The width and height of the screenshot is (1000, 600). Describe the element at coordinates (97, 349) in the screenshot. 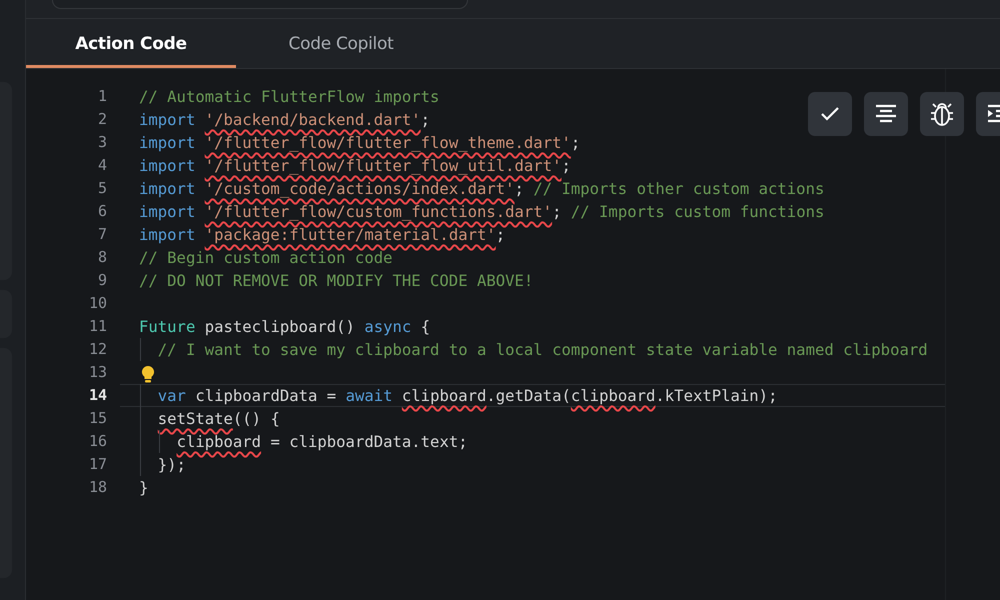

I see `line-number: 12` at that location.